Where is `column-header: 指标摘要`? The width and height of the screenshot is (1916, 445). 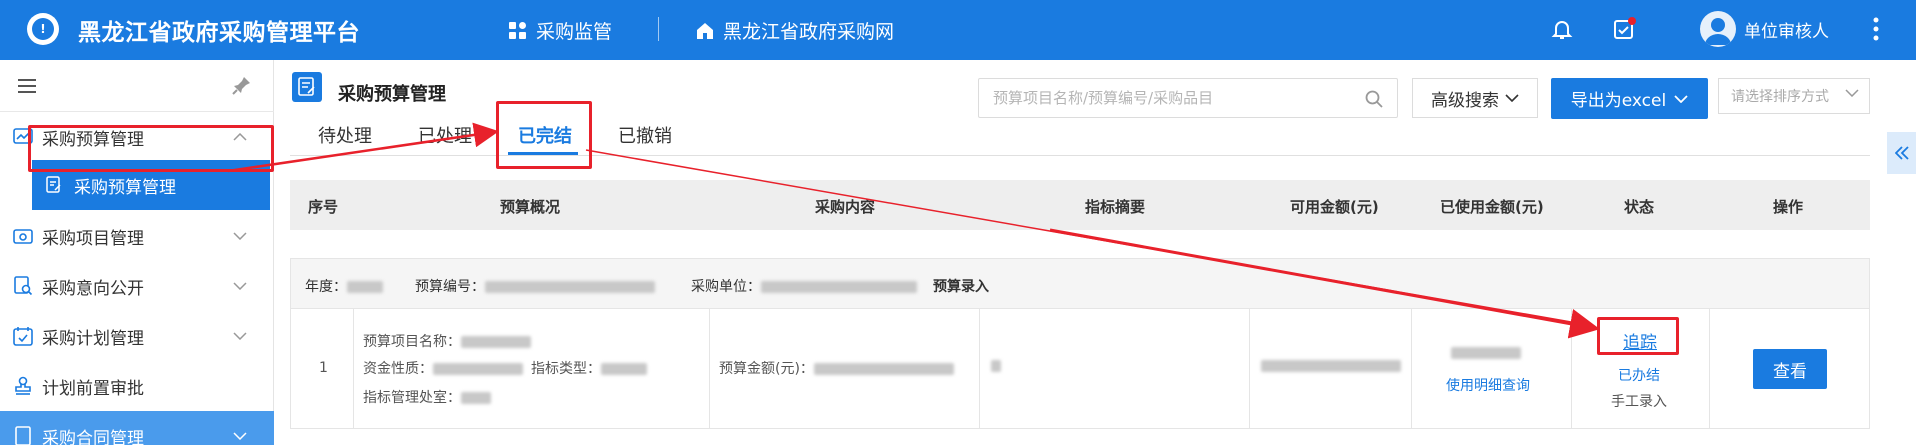
column-header: 指标摘要 is located at coordinates (1115, 207).